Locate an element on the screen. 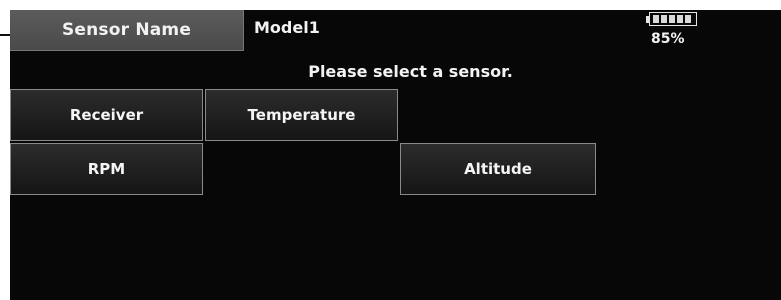 The image size is (781, 300). instruction-text: Please select a sensor. is located at coordinates (410, 71).